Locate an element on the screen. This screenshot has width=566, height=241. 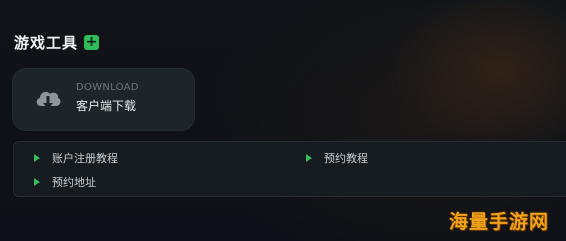
link-reservation-address: 预约地址 is located at coordinates (65, 182).